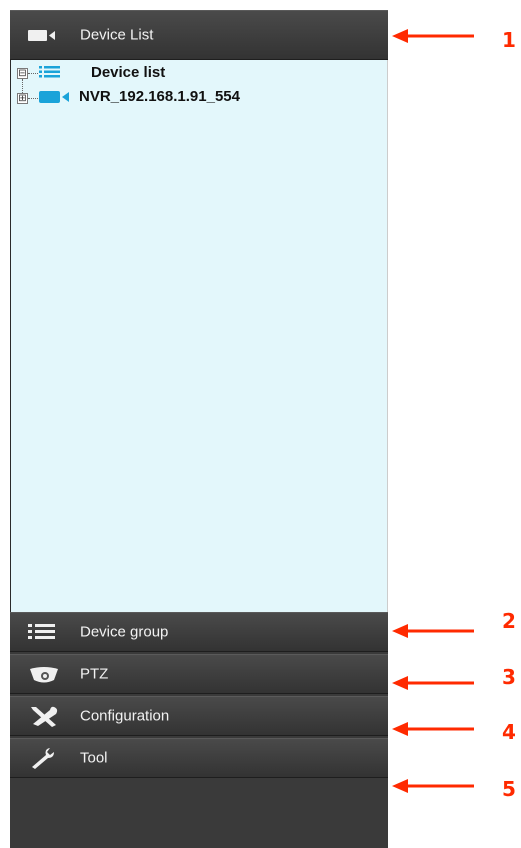 The width and height of the screenshot is (521, 848). I want to click on tree-node-nvr: NVR_192.168.1.91_554, so click(139, 96).